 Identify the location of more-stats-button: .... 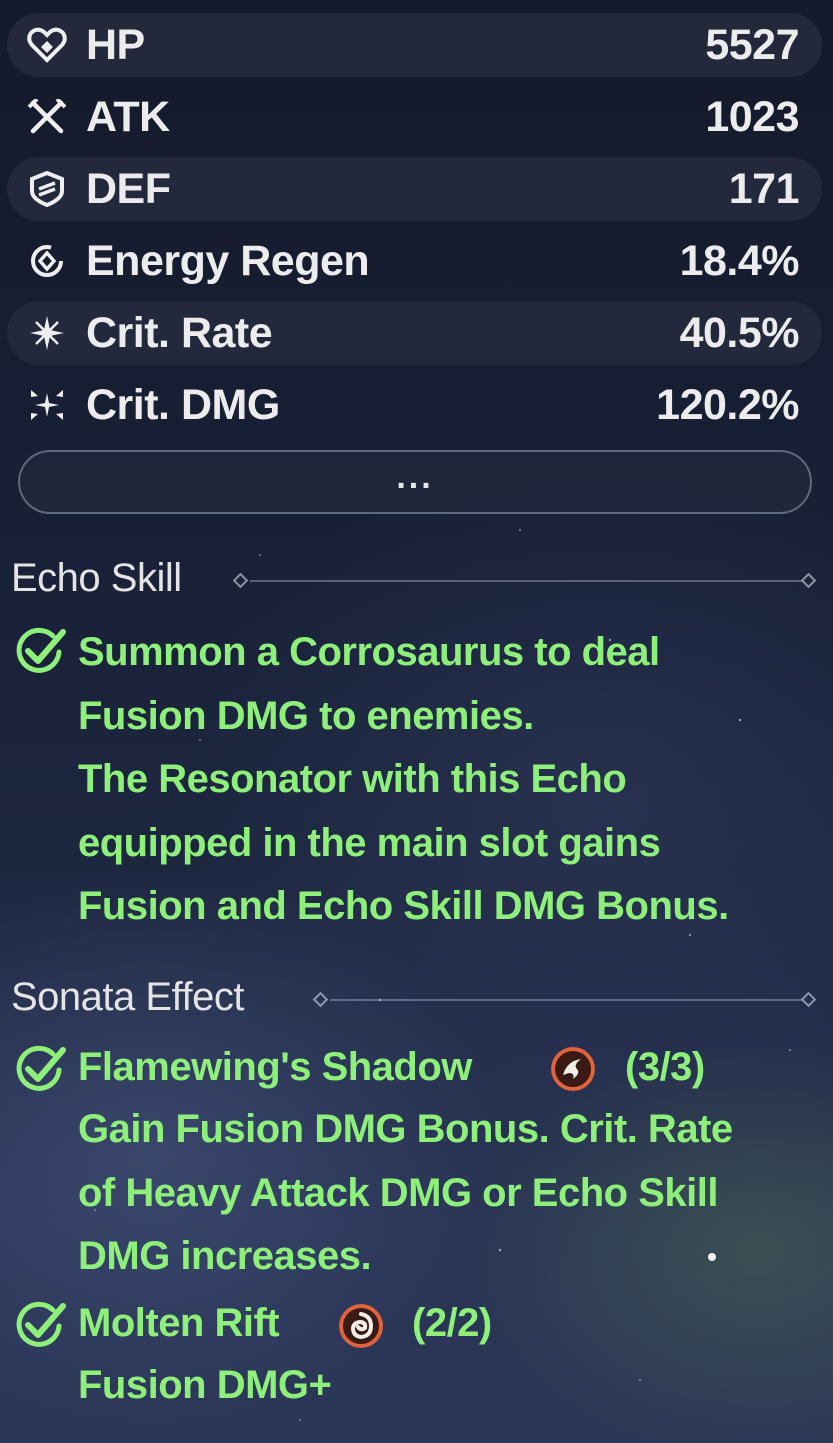
(415, 482).